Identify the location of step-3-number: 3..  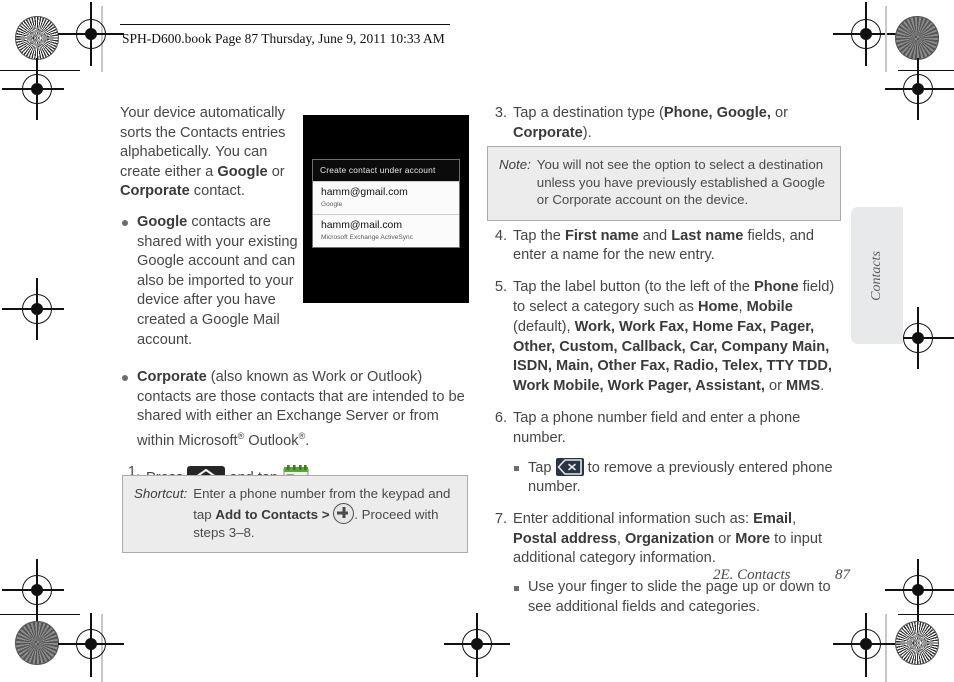
(500, 113).